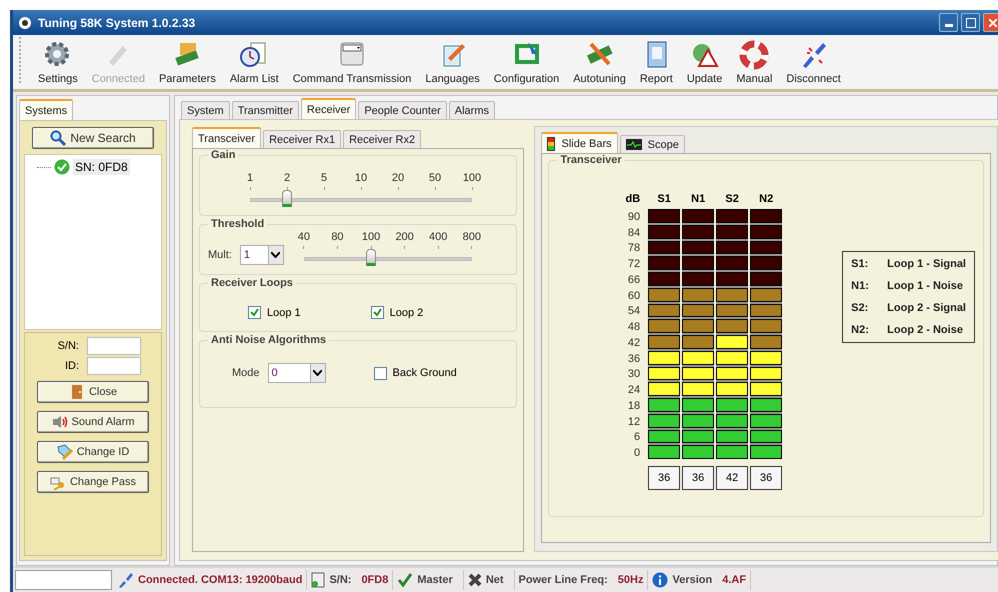  I want to click on mult-dropdown: 1, so click(262, 254).